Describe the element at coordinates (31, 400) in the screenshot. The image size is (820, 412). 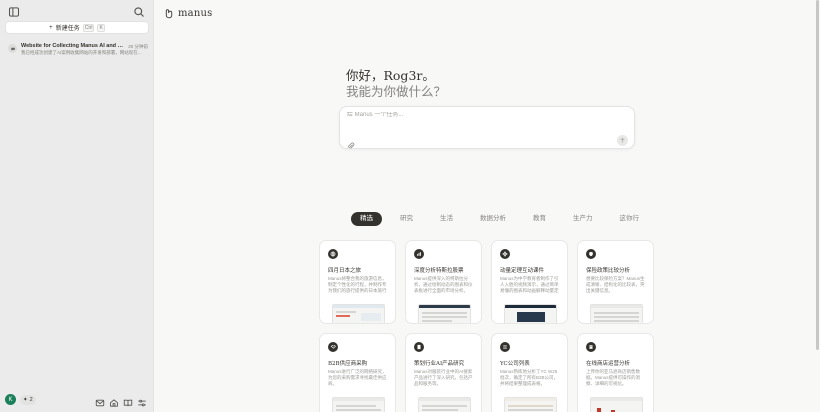
I see `credits-count: 2` at that location.